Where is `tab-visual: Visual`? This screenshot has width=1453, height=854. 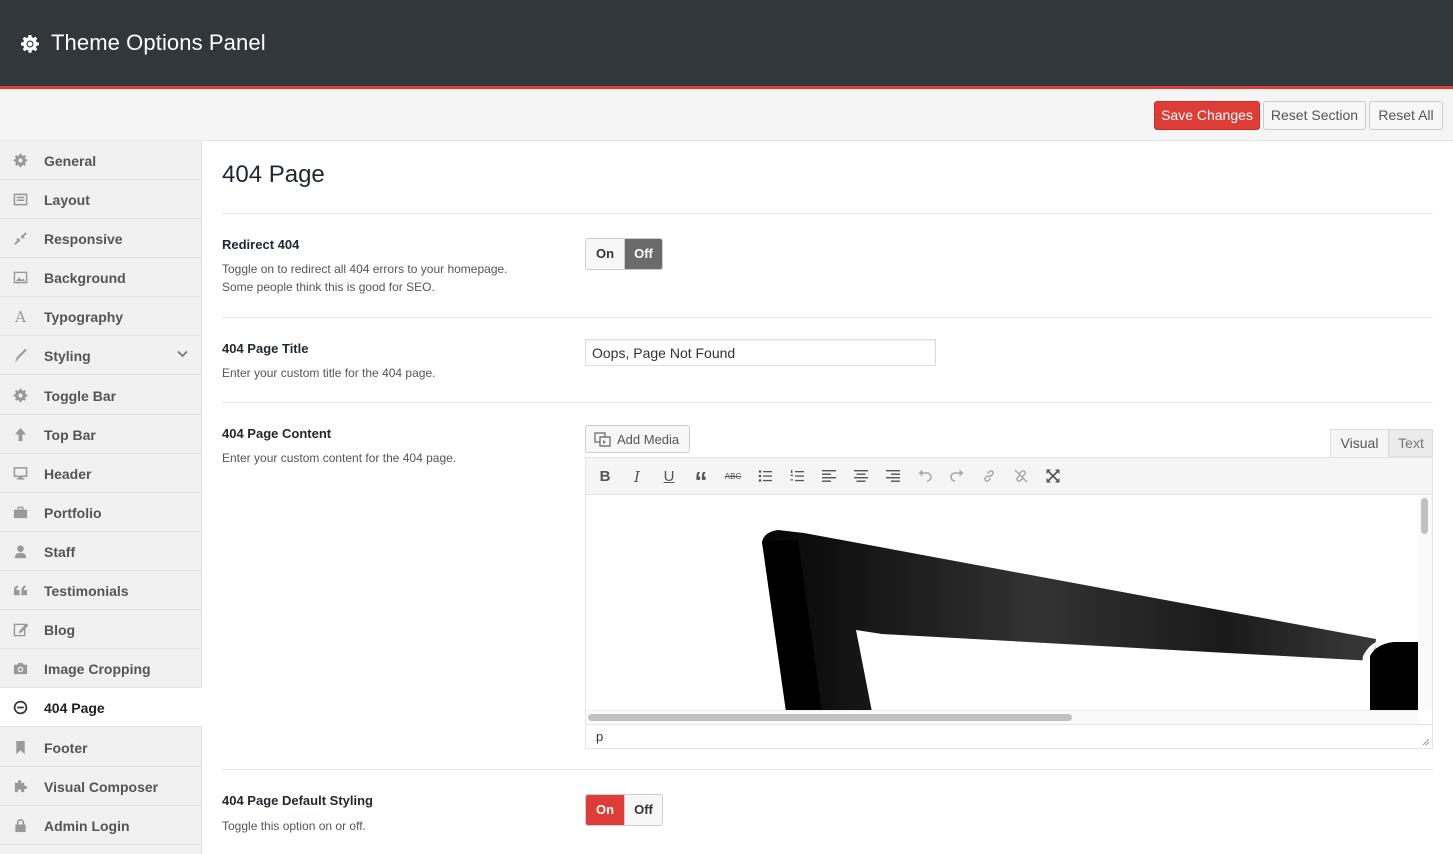
tab-visual: Visual is located at coordinates (1359, 443).